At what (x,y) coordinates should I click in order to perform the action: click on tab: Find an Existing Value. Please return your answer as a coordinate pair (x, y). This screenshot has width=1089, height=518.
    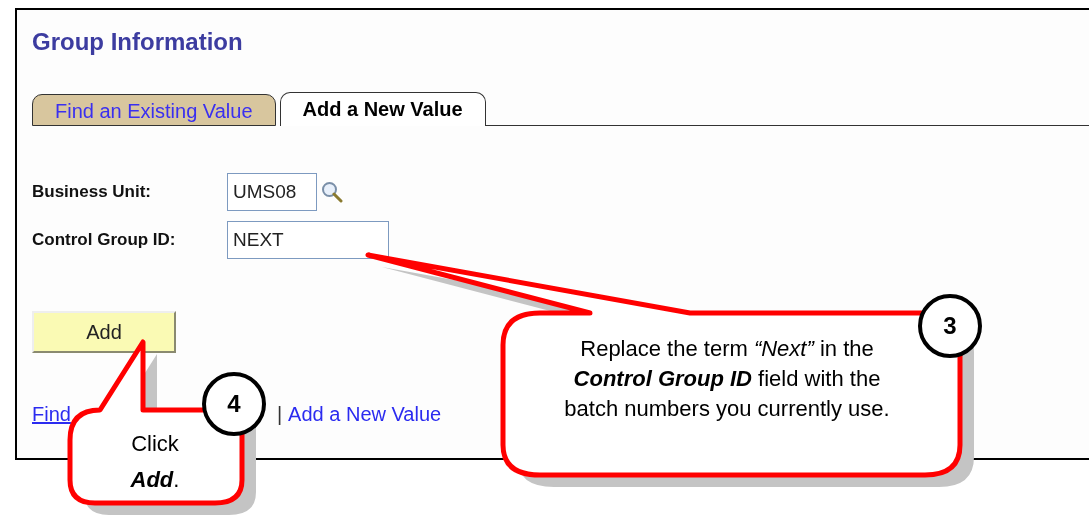
    Looking at the image, I should click on (154, 110).